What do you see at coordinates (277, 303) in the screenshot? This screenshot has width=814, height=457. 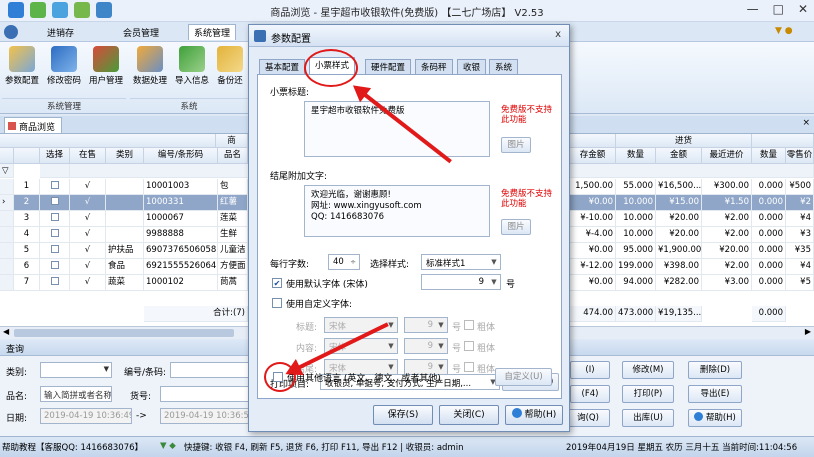 I see `custom-font-checkbox` at bounding box center [277, 303].